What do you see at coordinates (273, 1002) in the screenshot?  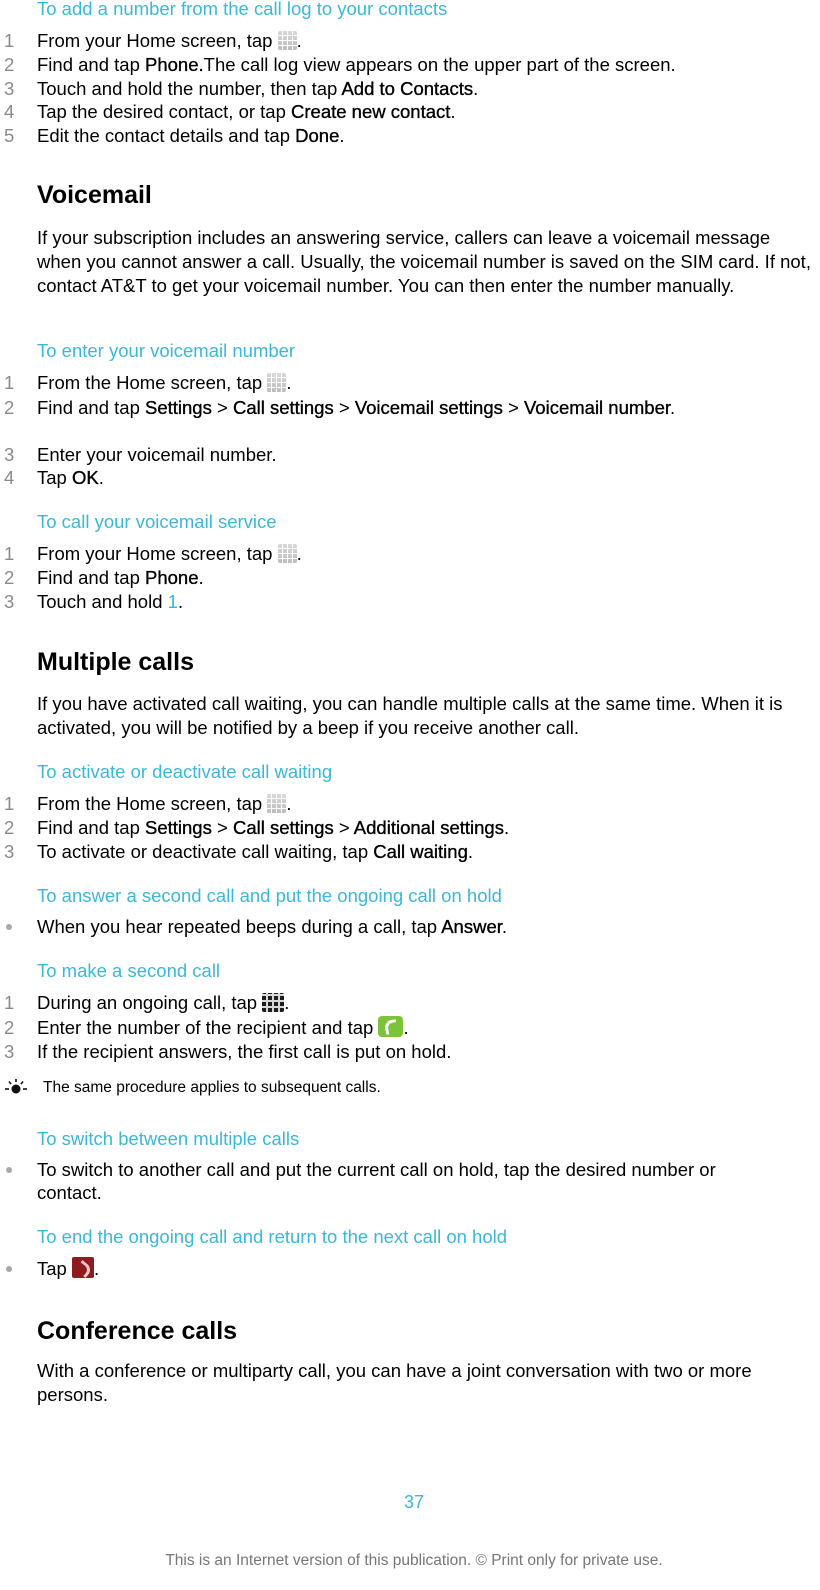 I see `dialpad-icon` at bounding box center [273, 1002].